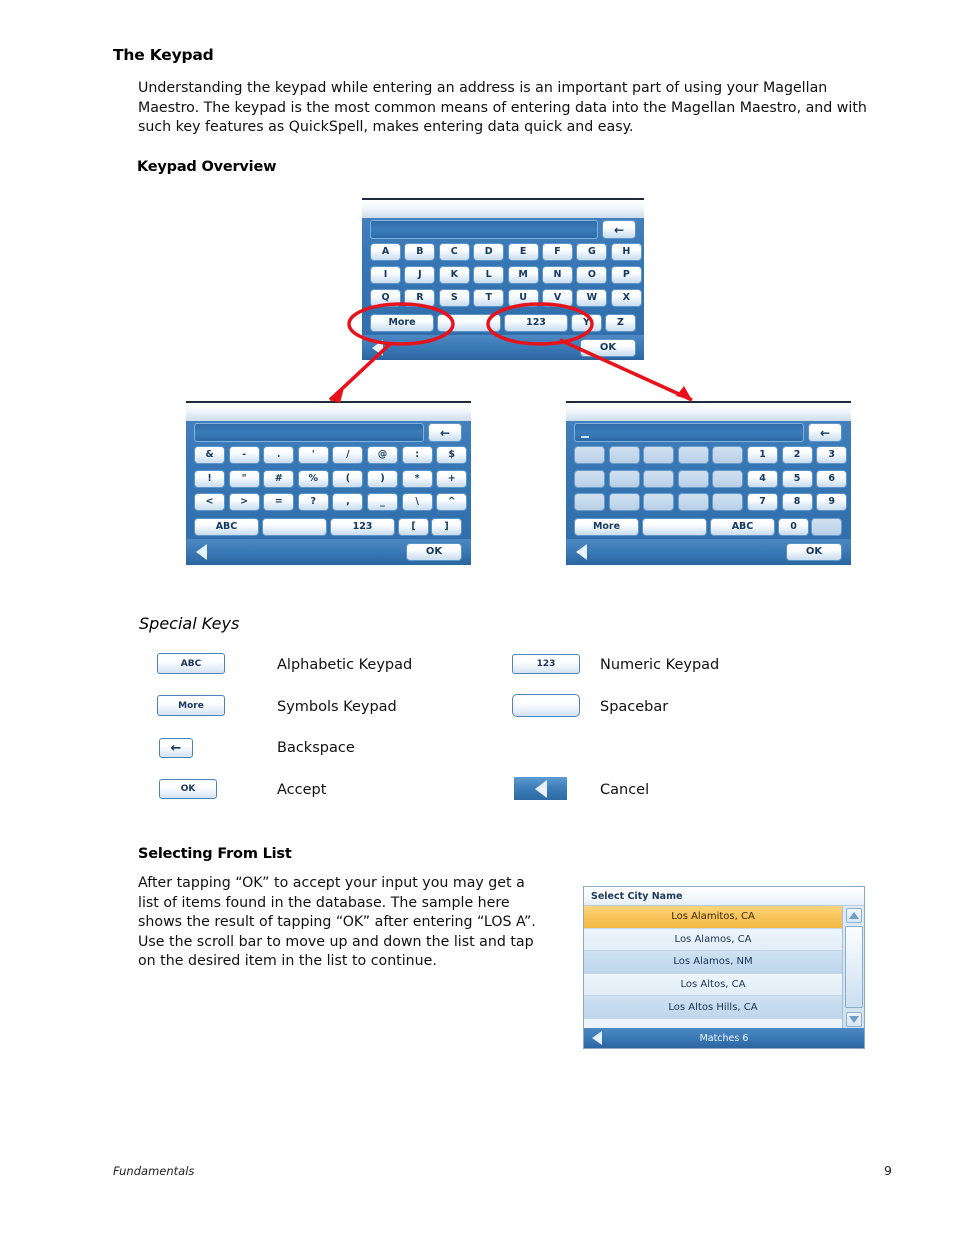 Image resolution: width=954 pixels, height=1235 pixels. What do you see at coordinates (454, 252) in the screenshot?
I see `alpha-key-C: C` at bounding box center [454, 252].